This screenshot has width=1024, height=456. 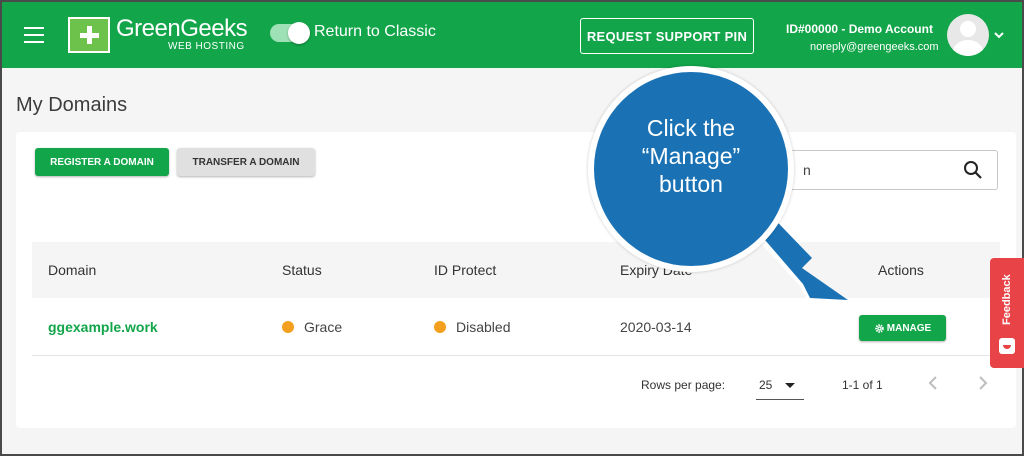 I want to click on callout-bubble: Click the “Manage” button, so click(x=691, y=169).